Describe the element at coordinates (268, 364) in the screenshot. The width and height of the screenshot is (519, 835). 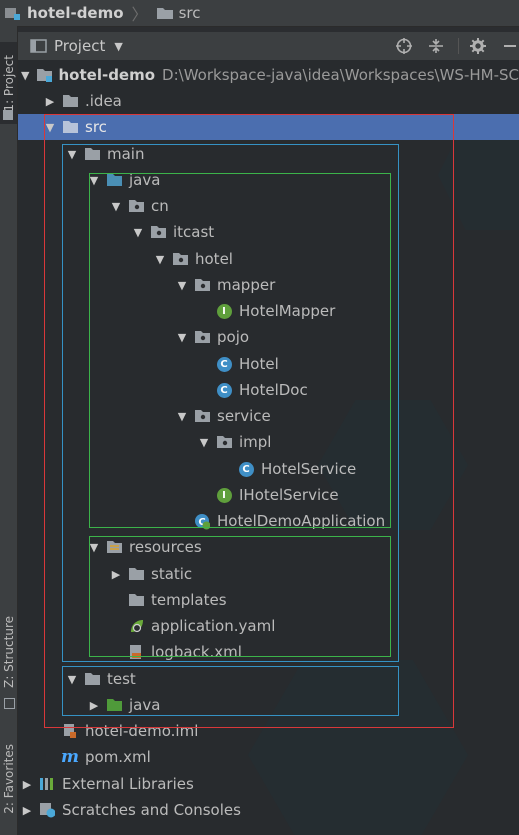
I see `tree-item-hotel-class: C Hotel` at that location.